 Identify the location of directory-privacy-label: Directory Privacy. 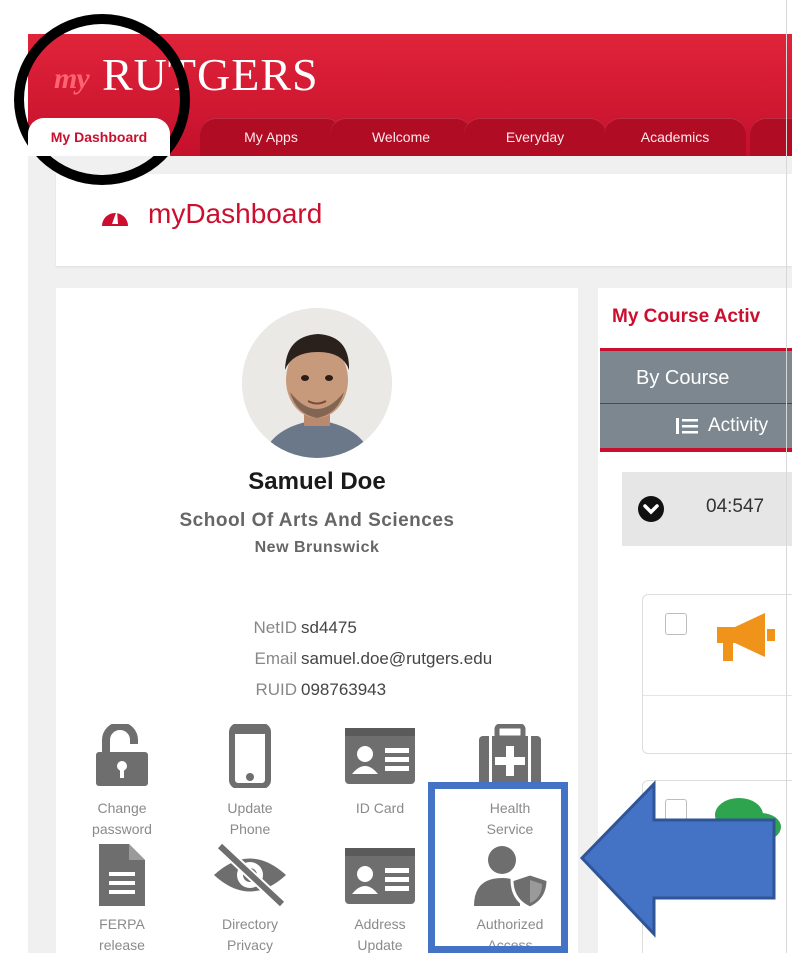
(249, 934).